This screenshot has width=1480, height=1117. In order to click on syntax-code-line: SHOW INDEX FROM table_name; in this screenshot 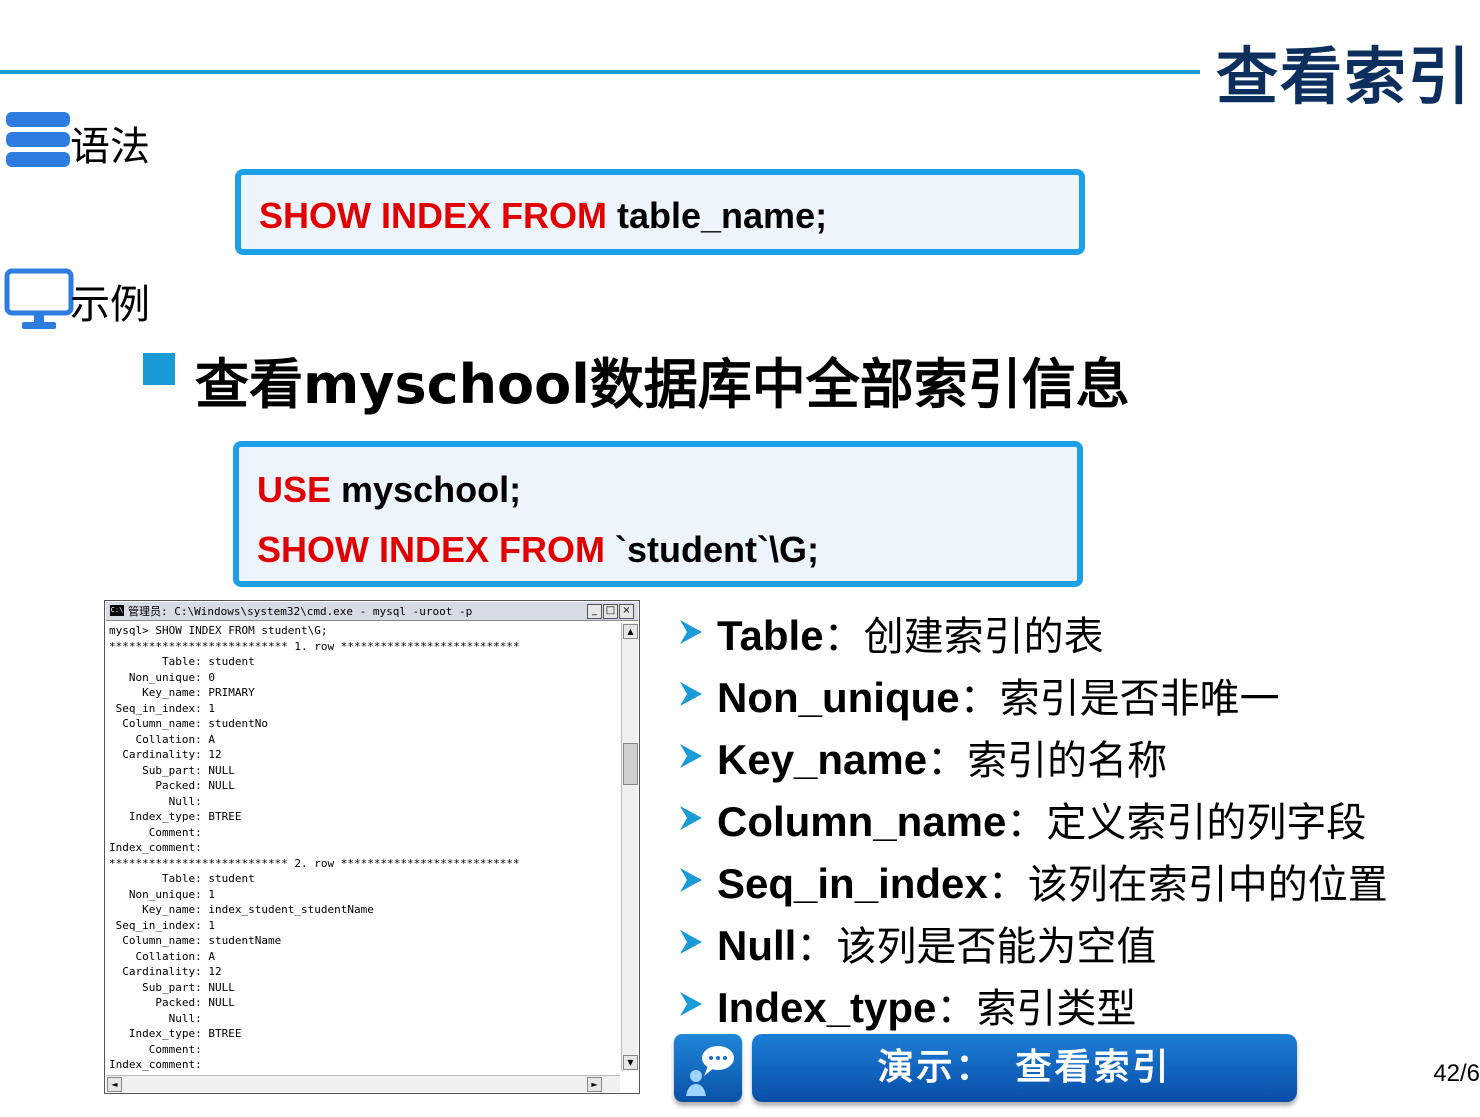, I will do `click(543, 216)`.